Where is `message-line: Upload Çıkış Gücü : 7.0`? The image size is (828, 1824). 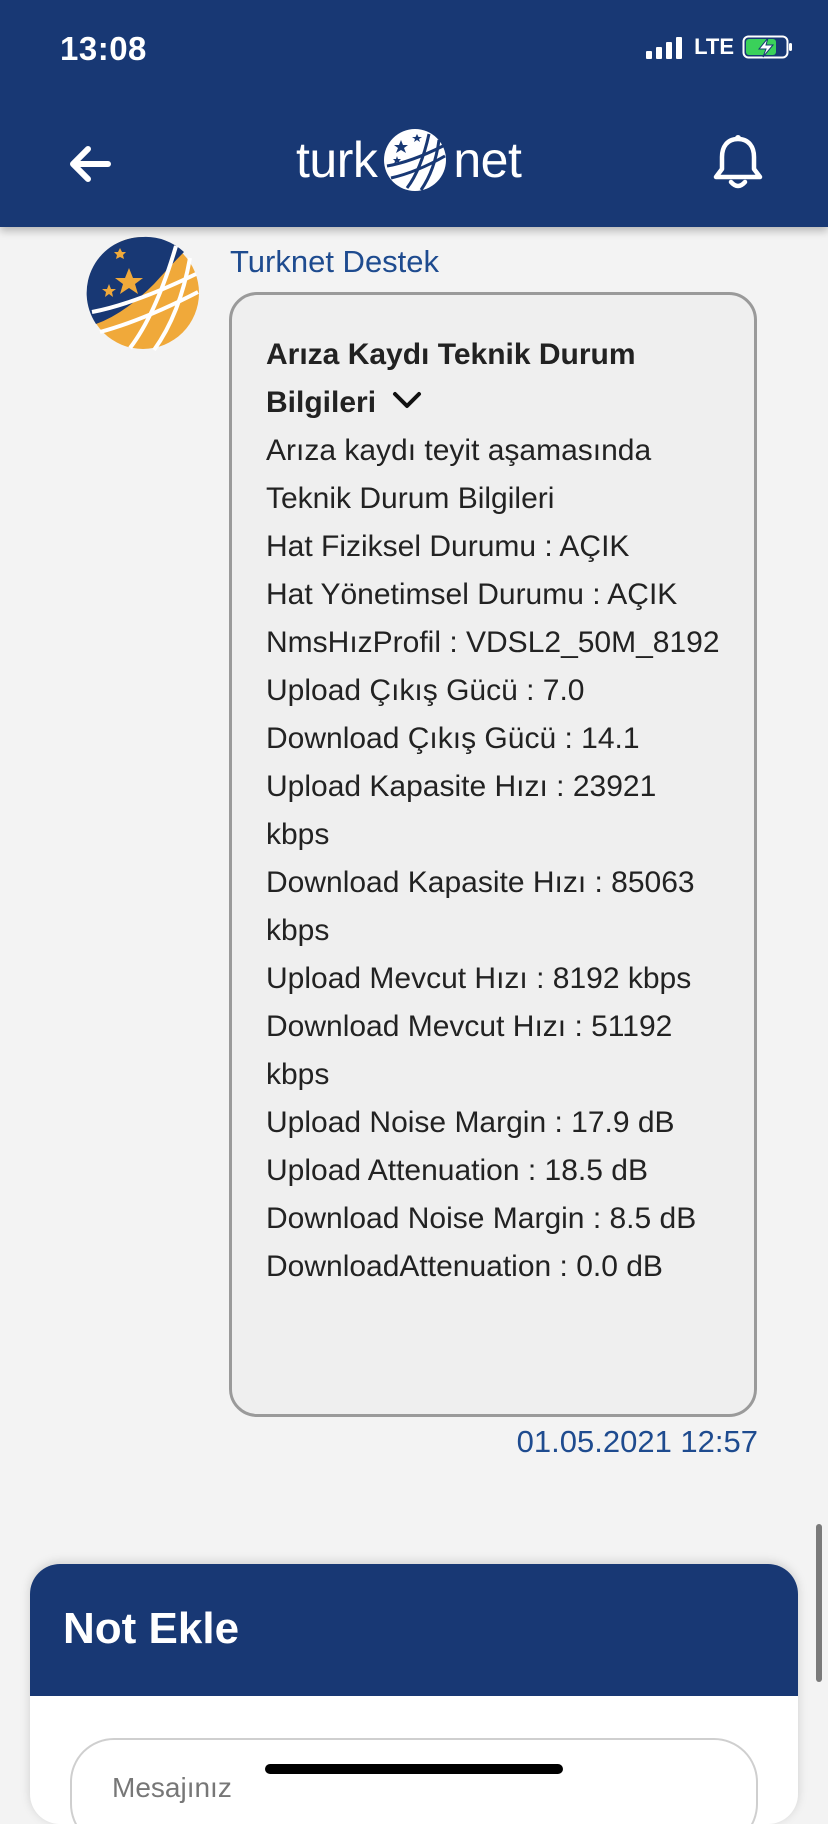
message-line: Upload Çıkış Gücü : 7.0 is located at coordinates (425, 690).